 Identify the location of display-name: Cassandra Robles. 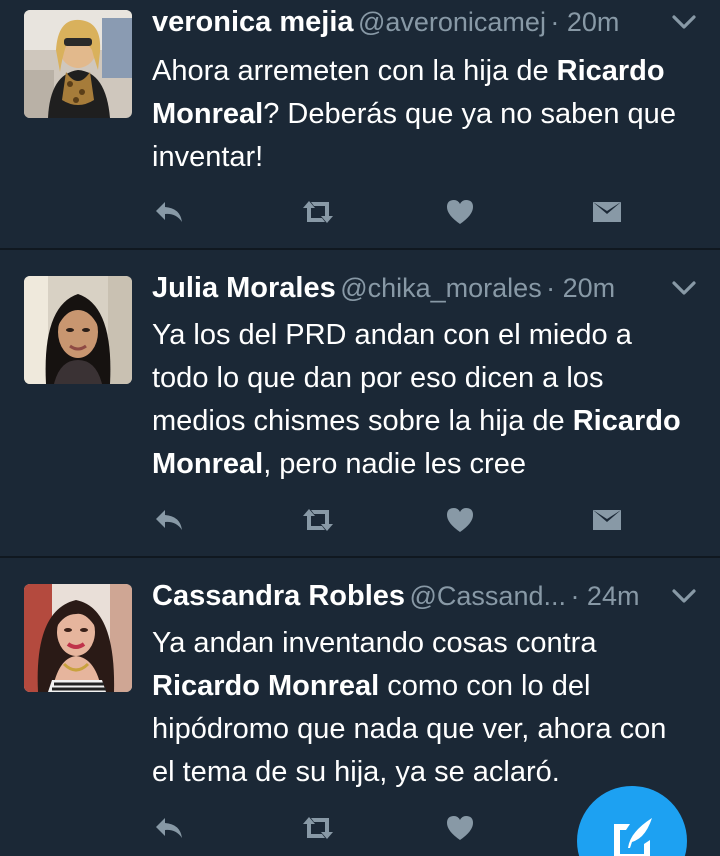
(278, 596).